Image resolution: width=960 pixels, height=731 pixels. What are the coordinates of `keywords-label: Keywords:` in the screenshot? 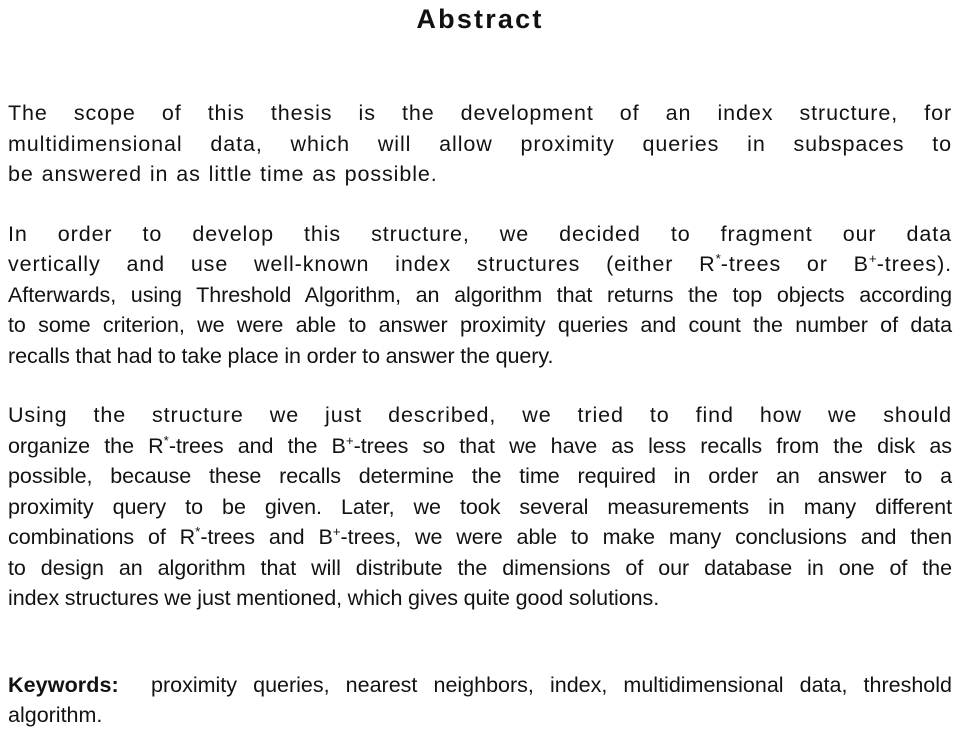 It's located at (63, 684).